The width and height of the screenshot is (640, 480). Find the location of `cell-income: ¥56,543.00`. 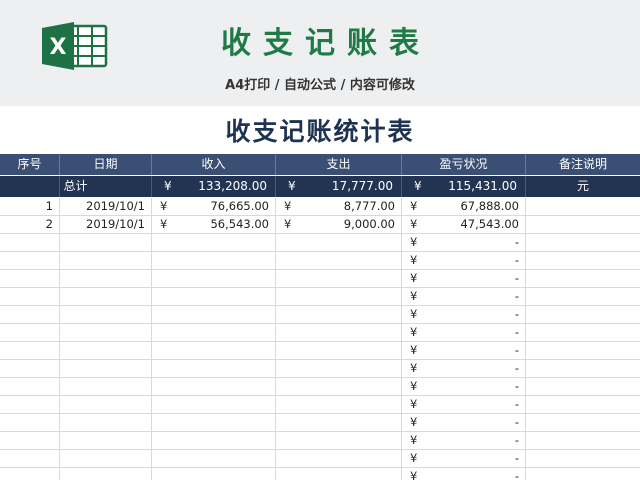

cell-income: ¥56,543.00 is located at coordinates (214, 224).